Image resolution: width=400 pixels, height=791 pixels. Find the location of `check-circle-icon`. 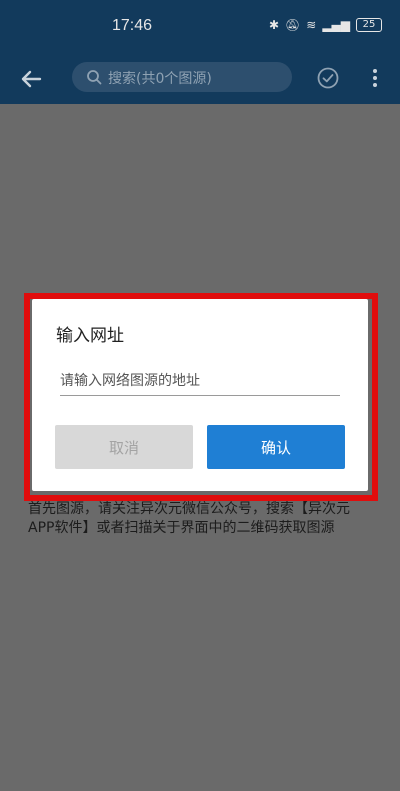

check-circle-icon is located at coordinates (328, 78).